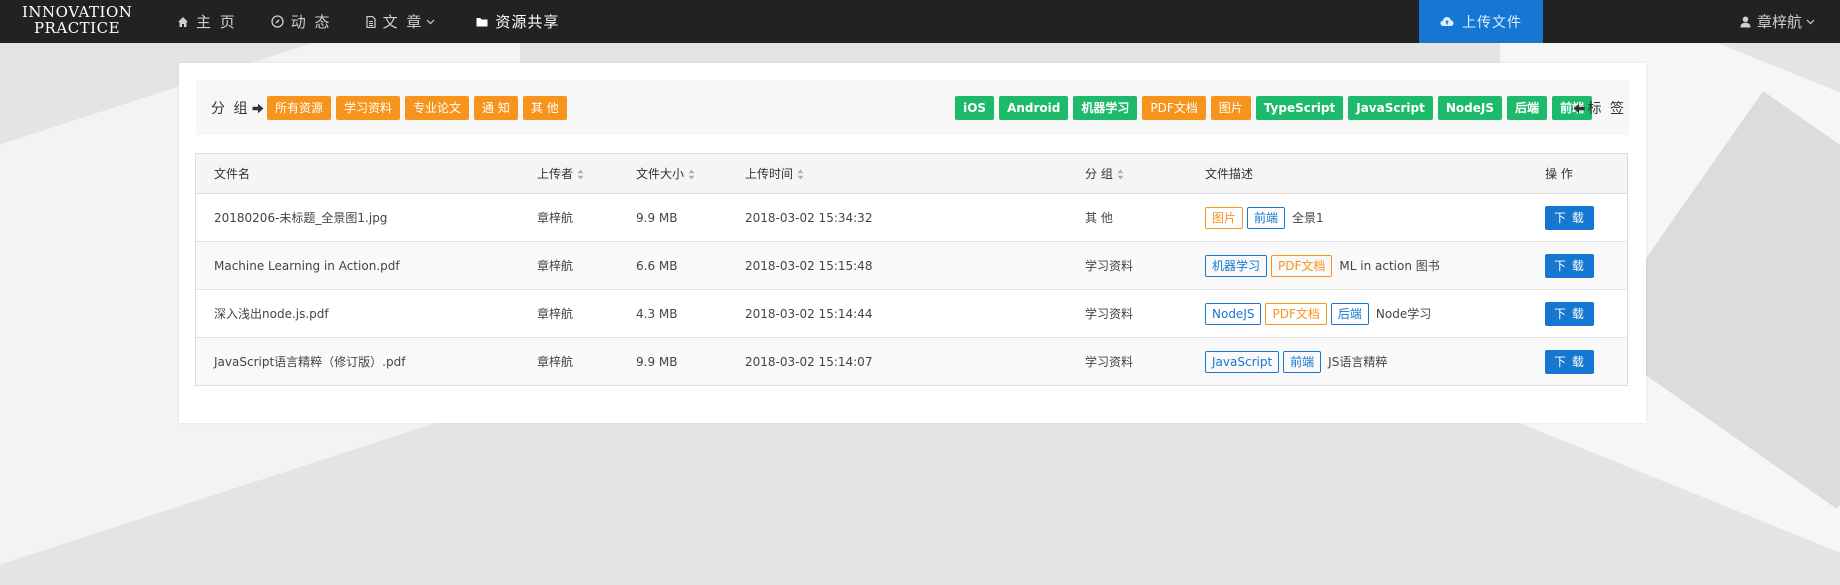 This screenshot has width=1840, height=585. Describe the element at coordinates (230, 109) in the screenshot. I see `group-label-text: 分 组` at that location.